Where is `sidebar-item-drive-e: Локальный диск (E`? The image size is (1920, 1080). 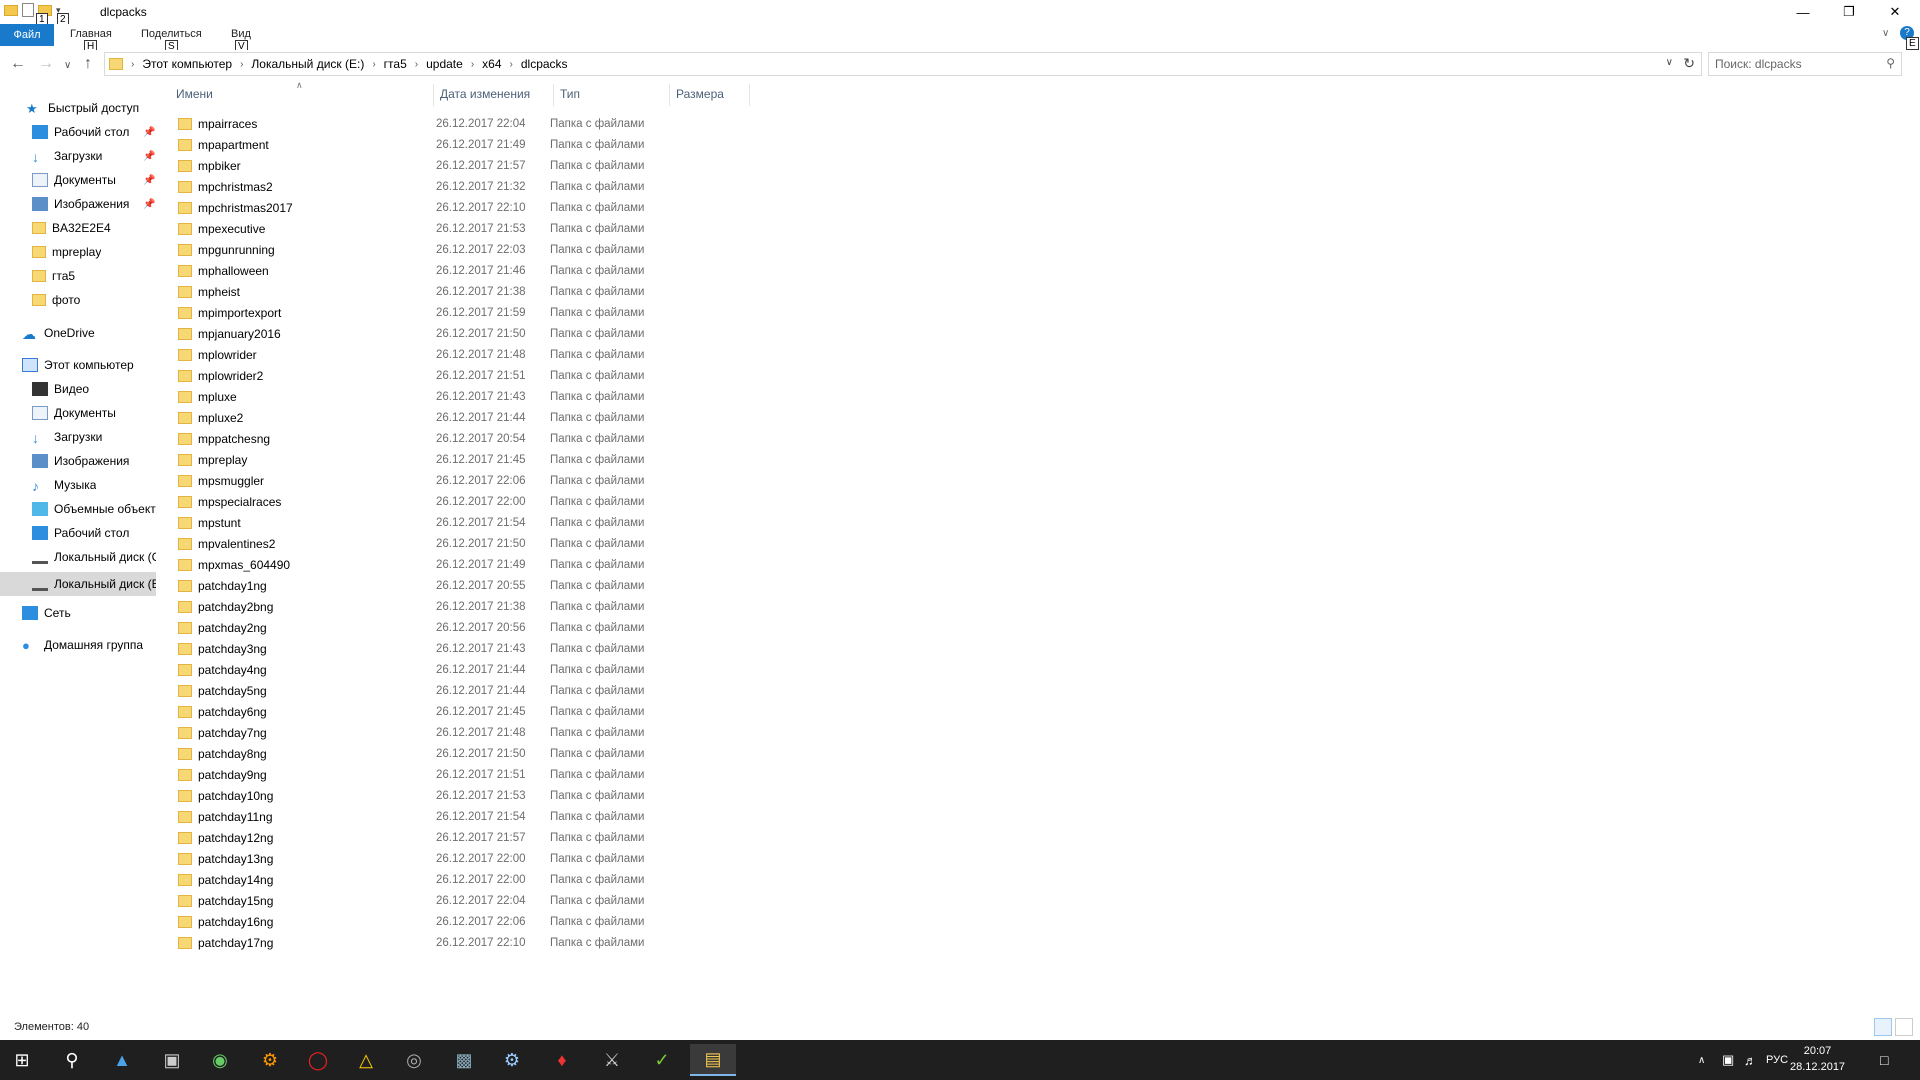 sidebar-item-drive-e: Локальный диск (E is located at coordinates (78, 584).